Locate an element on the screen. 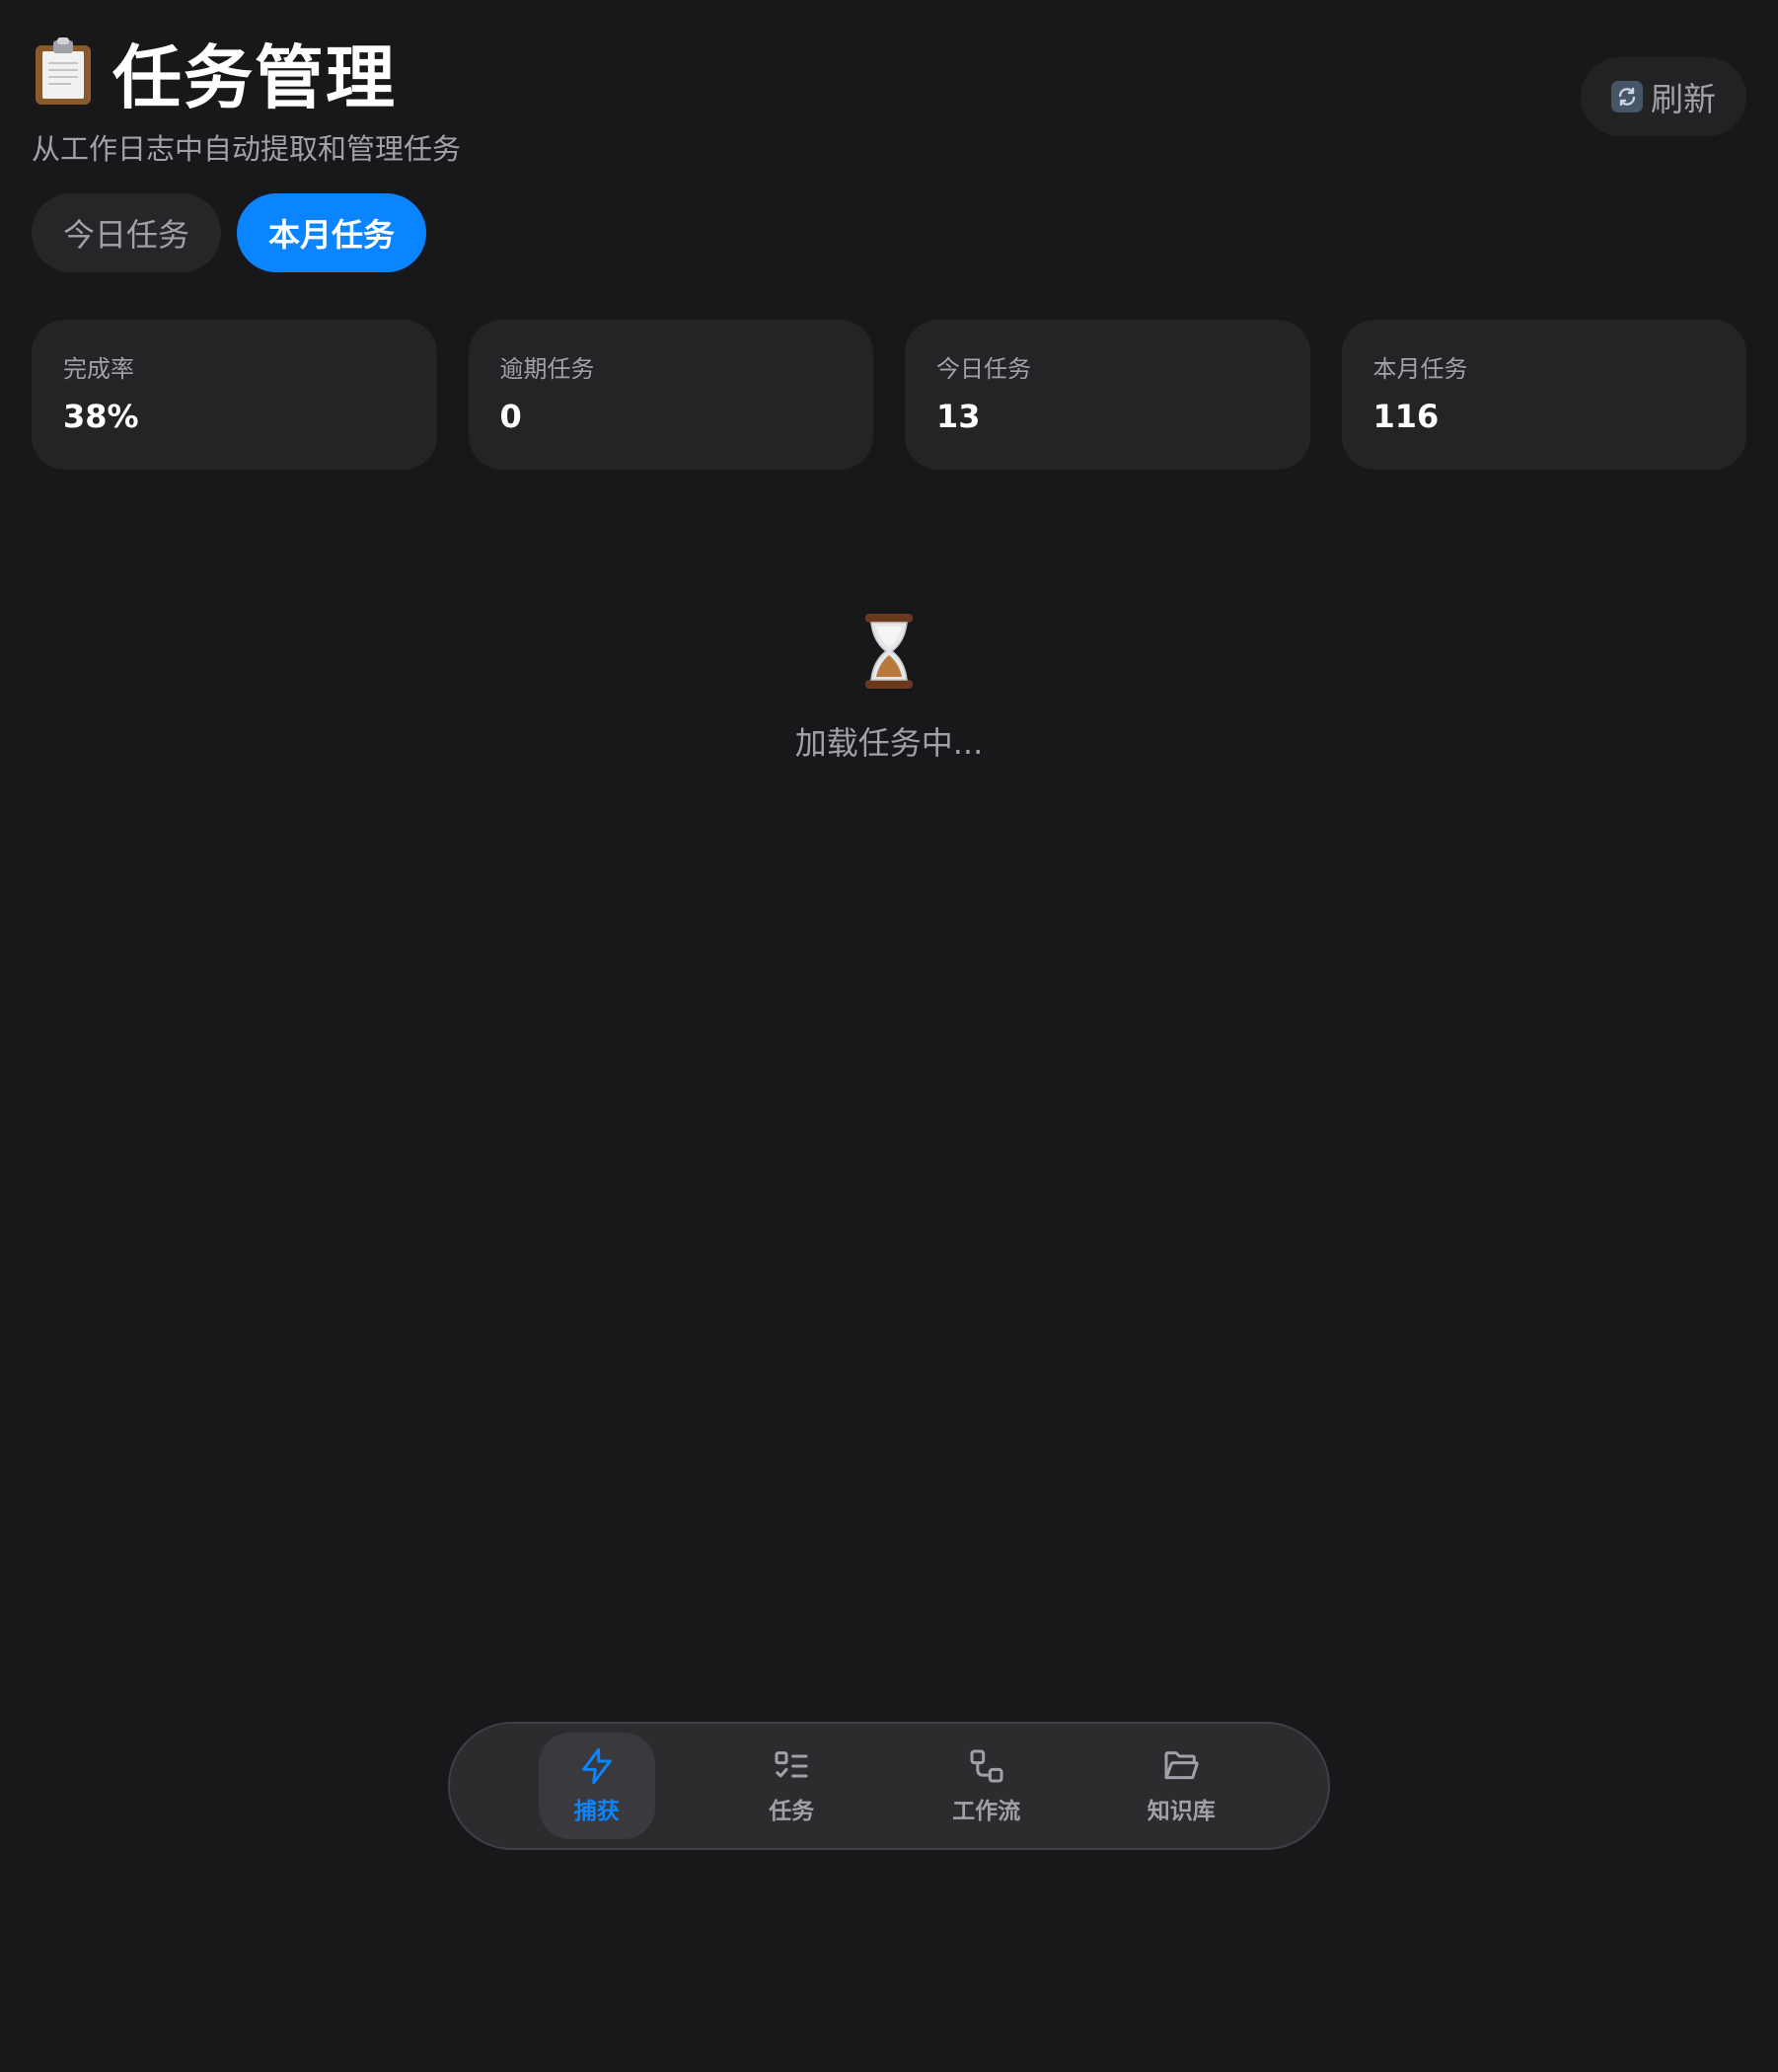 The image size is (1778, 2072). nav-item-knowledge-base: 知识库 is located at coordinates (1181, 1786).